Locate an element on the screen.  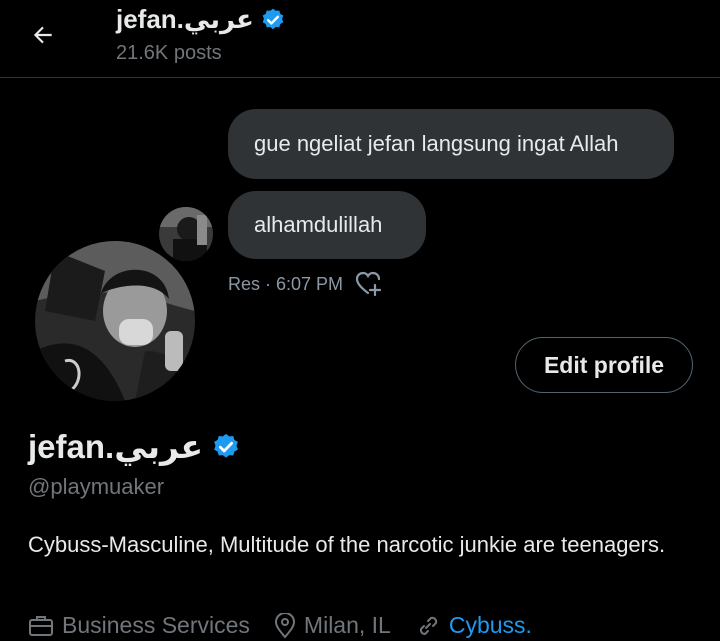
message-avatar is located at coordinates (186, 234).